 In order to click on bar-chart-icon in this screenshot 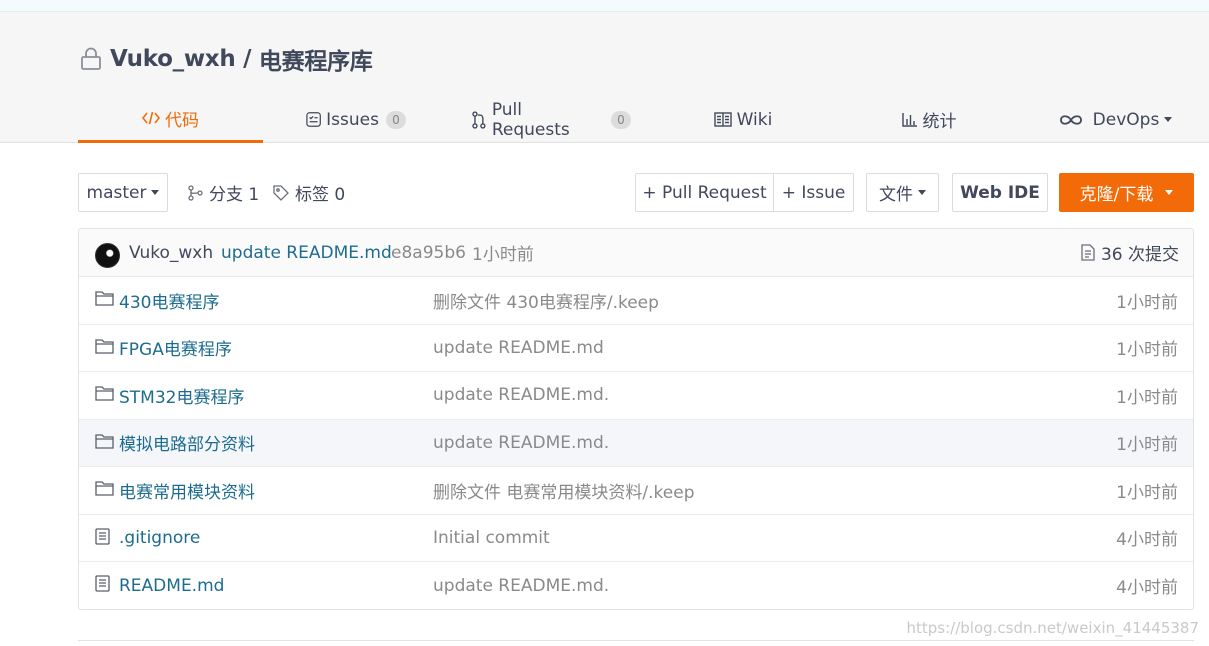, I will do `click(909, 120)`.